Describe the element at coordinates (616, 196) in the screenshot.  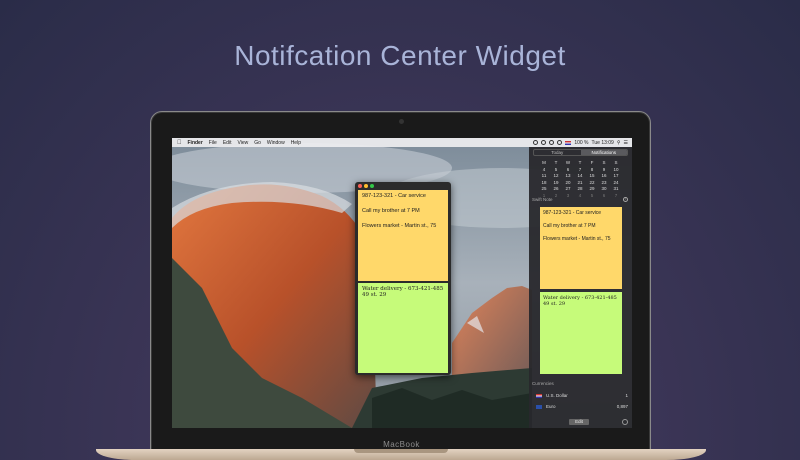
I see `calendar-day: 7` at that location.